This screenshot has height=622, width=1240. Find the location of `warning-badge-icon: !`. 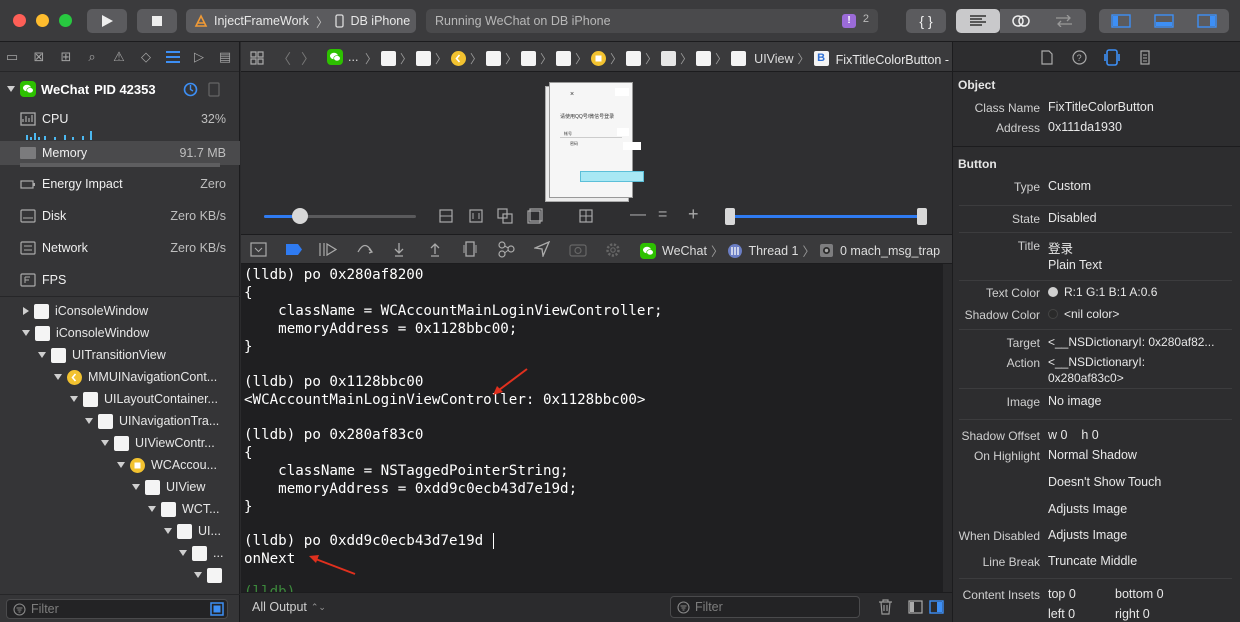

warning-badge-icon: ! is located at coordinates (849, 21).